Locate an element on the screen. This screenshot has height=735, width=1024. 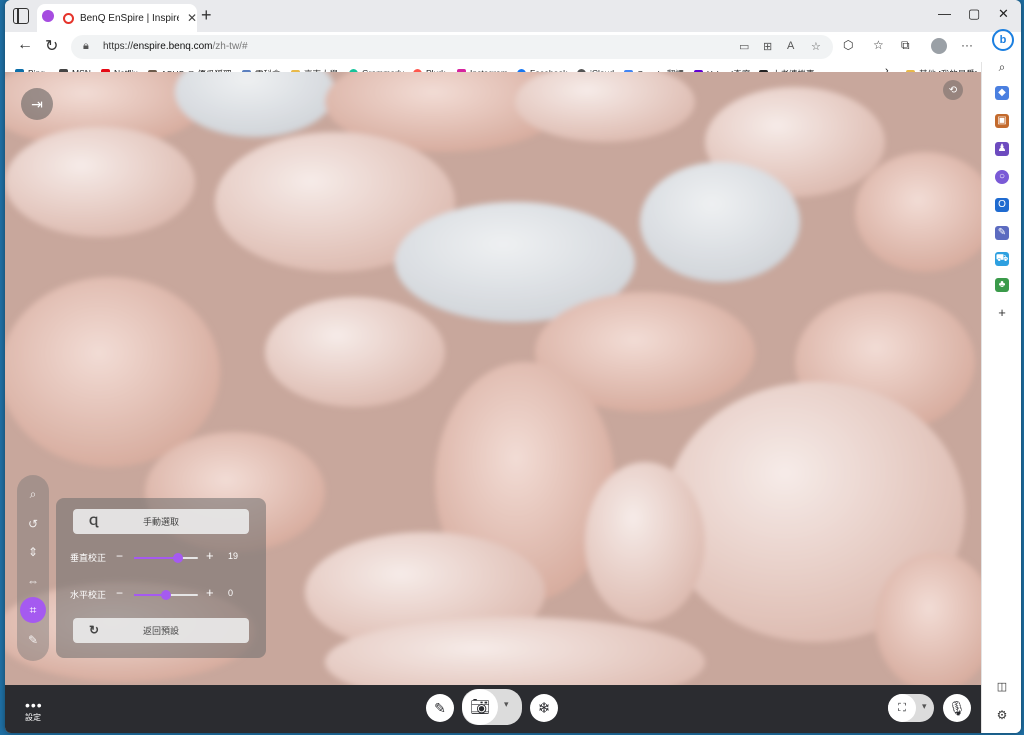
vertical-slider-fill is located at coordinates (156, 558).